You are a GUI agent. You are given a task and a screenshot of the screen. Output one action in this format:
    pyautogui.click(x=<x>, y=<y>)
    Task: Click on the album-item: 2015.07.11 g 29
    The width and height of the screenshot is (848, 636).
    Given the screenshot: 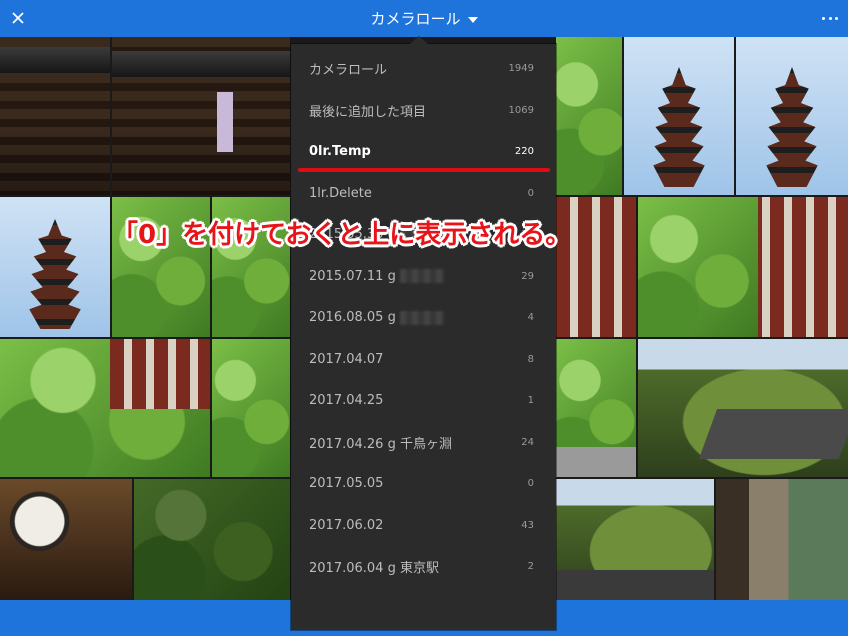 What is the action you would take?
    pyautogui.click(x=423, y=277)
    